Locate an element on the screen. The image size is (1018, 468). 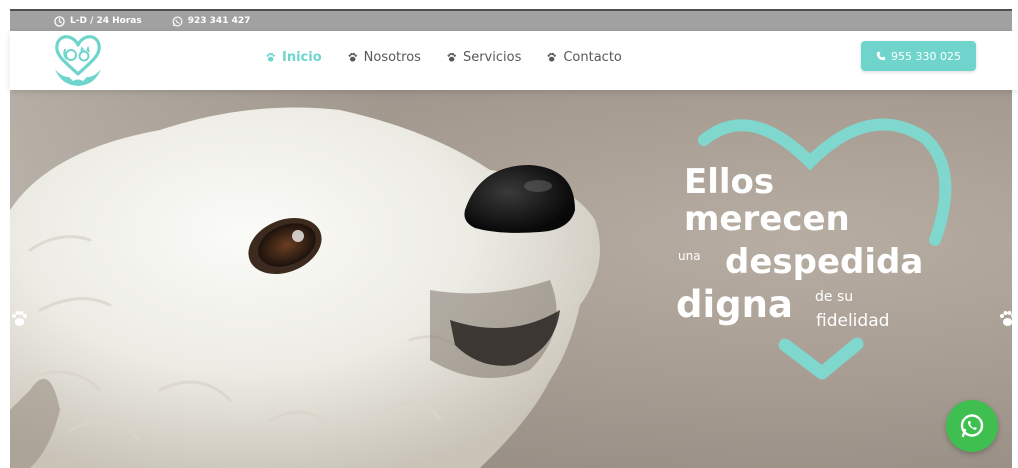
hours-text: L-D / 24 Horas is located at coordinates (106, 21).